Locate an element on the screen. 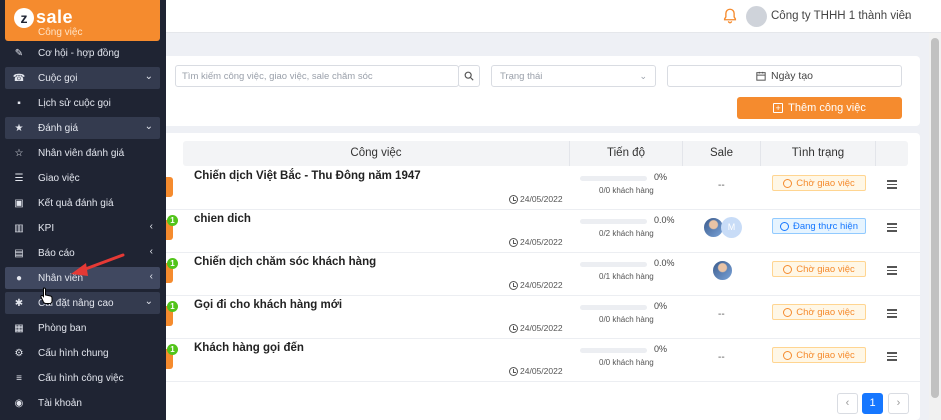 The height and width of the screenshot is (420, 941). sidebar-item-icon: ✱ is located at coordinates (19, 303).